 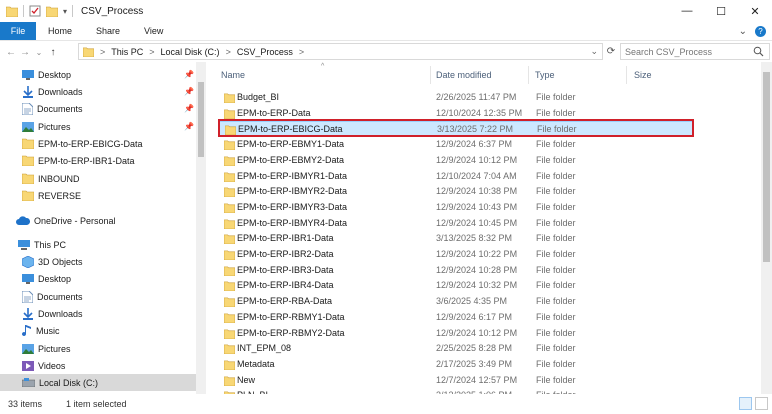 I want to click on minimize-button: —, so click(x=687, y=11).